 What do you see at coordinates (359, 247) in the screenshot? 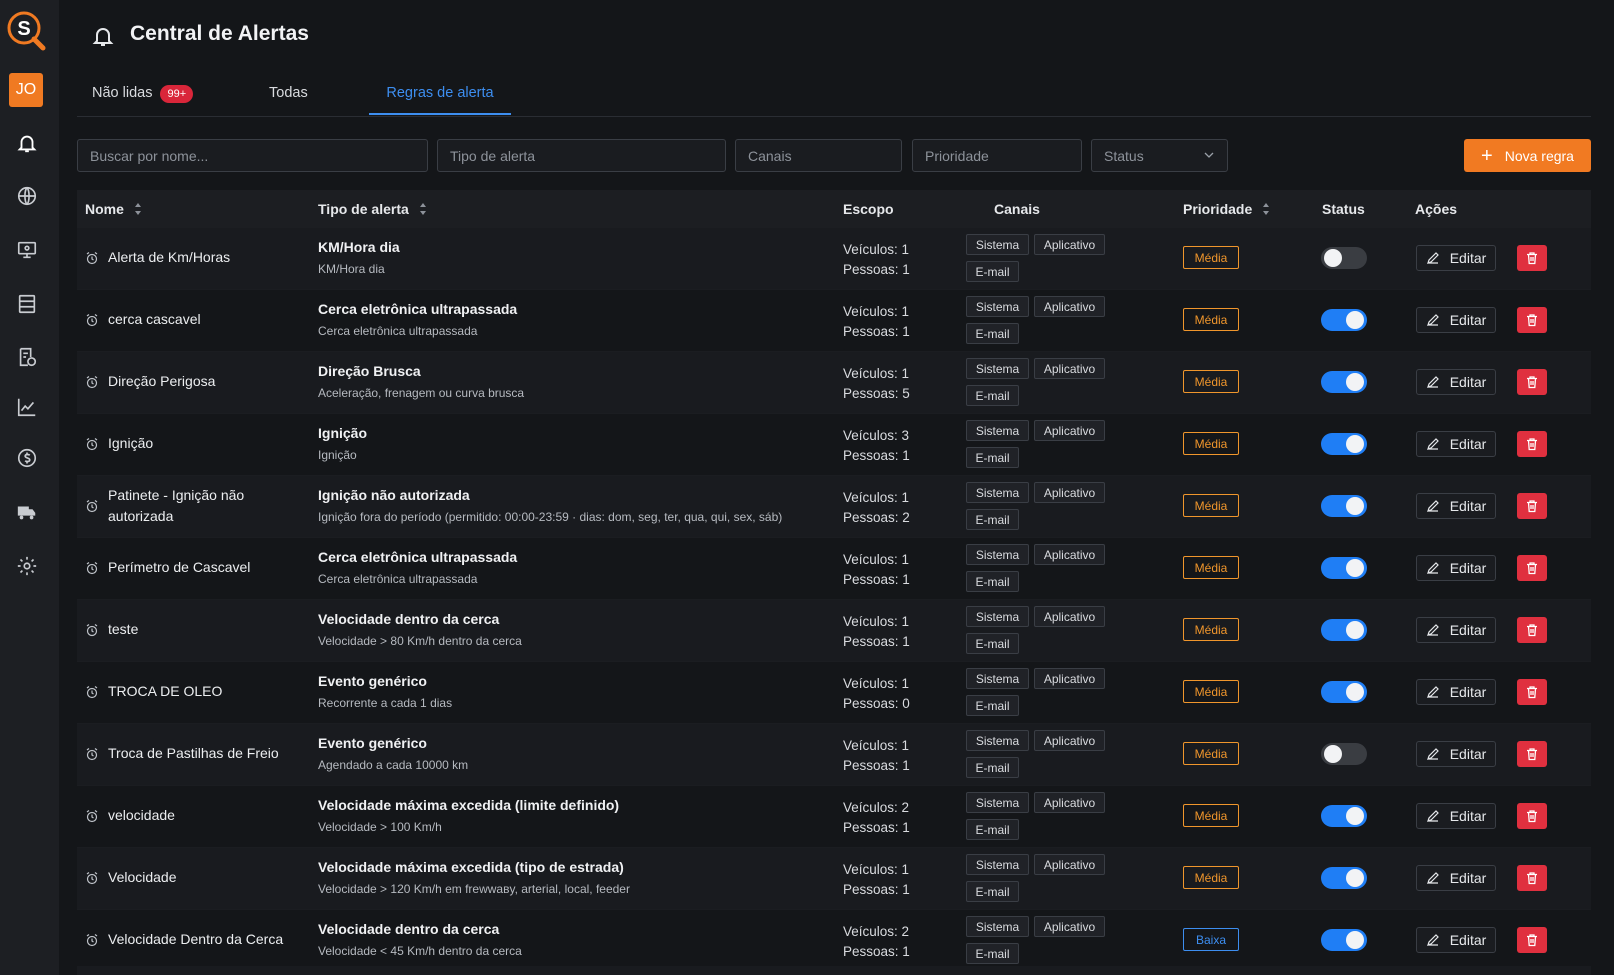
I see `alert-type: KM/Hora dia` at bounding box center [359, 247].